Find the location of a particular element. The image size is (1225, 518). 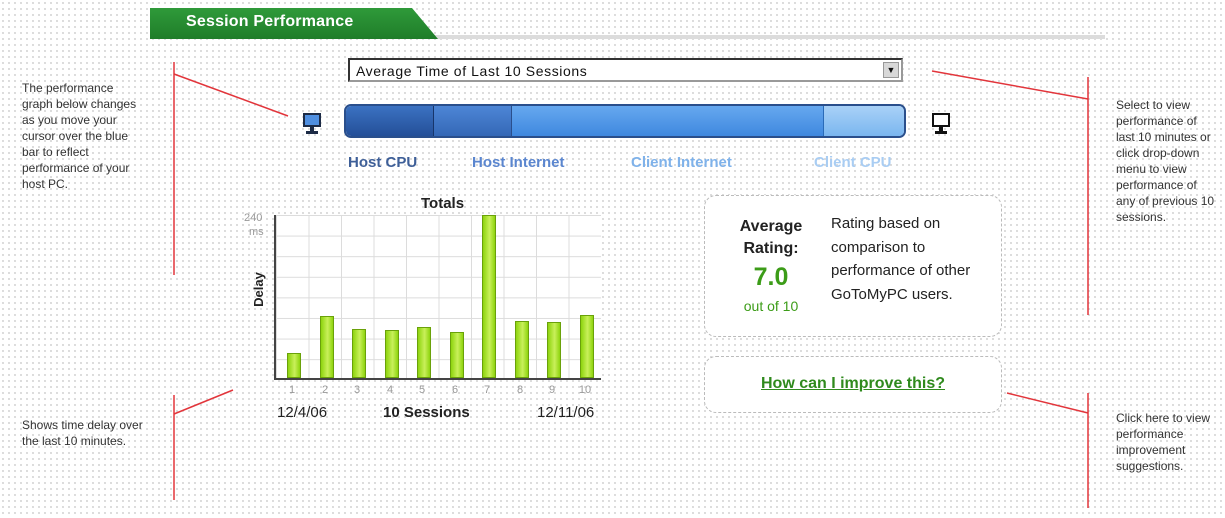

chart-plot-area is located at coordinates (437, 297).